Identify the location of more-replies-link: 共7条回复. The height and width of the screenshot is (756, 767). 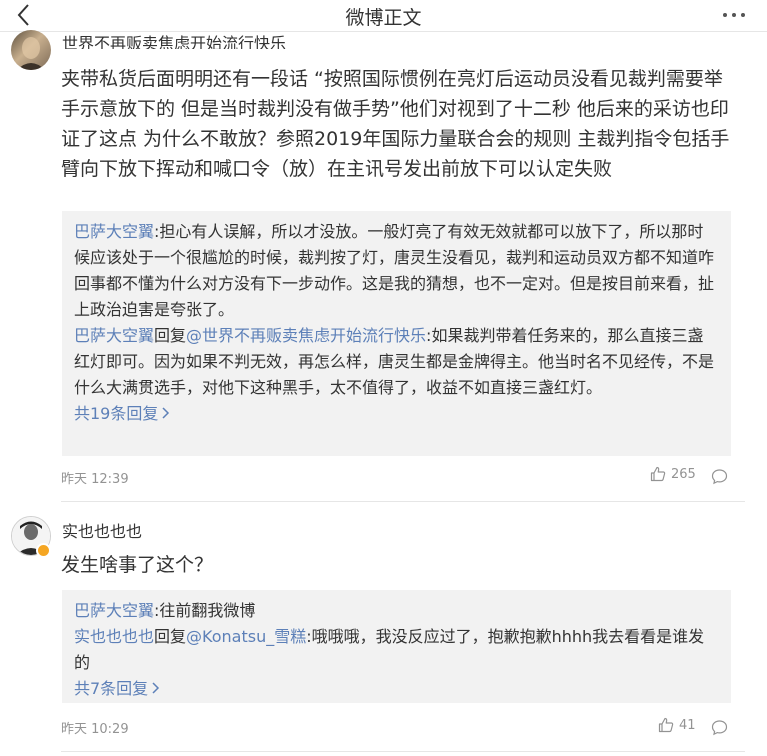
(396, 689).